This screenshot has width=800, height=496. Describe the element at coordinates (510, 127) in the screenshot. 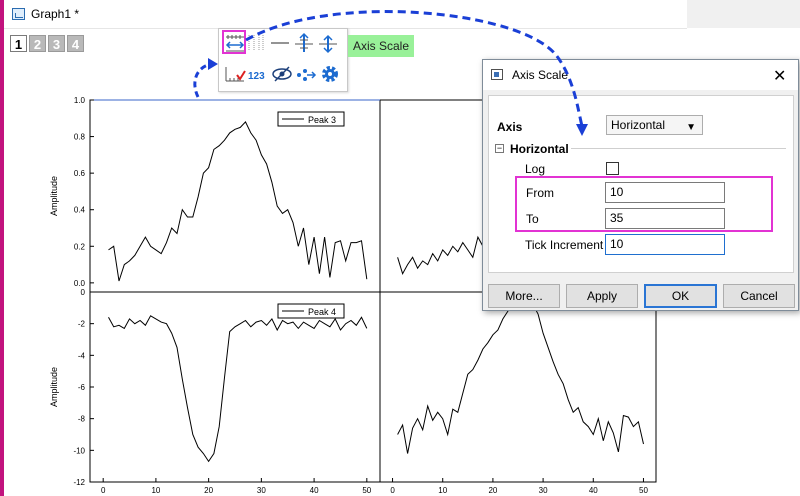

I see `axis-label: Axis` at that location.